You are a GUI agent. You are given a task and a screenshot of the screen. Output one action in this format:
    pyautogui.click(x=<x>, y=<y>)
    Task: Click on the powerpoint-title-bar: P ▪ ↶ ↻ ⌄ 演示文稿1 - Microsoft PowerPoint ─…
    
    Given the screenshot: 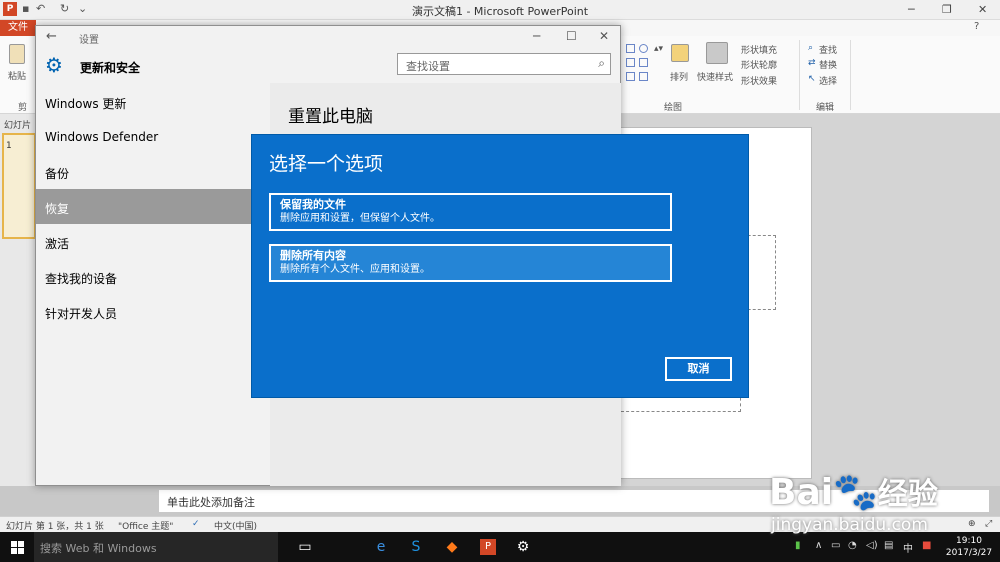 What is the action you would take?
    pyautogui.click(x=500, y=10)
    